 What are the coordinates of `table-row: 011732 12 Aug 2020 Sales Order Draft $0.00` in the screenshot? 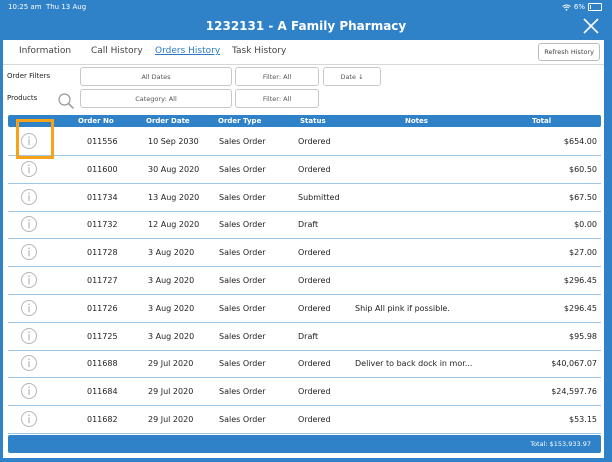 It's located at (304, 225).